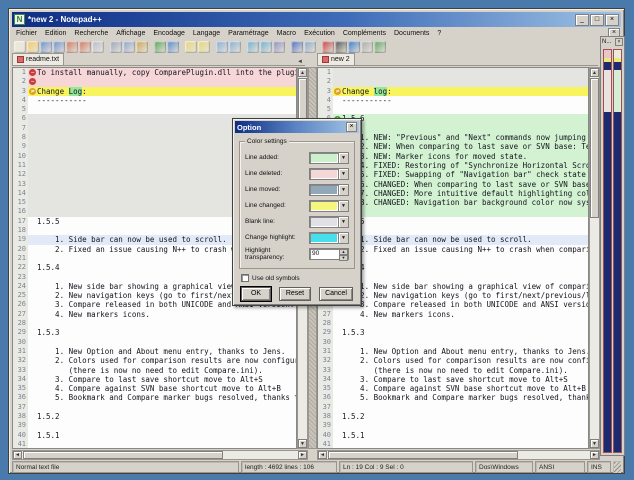 This screenshot has width=634, height=480. I want to click on menu-item-macro: Macro, so click(286, 33).